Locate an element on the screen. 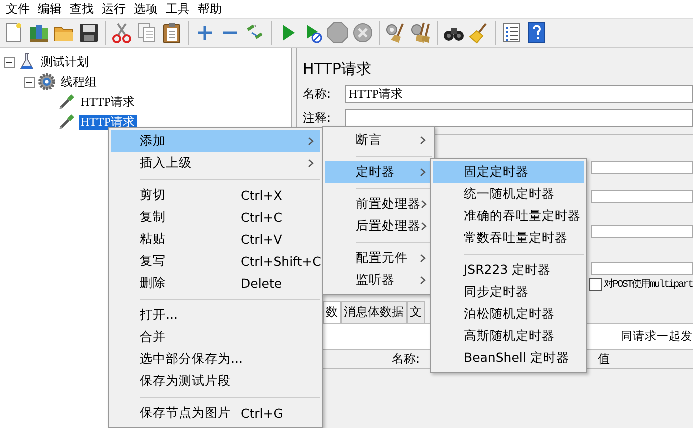  clipboard-icon is located at coordinates (172, 33).